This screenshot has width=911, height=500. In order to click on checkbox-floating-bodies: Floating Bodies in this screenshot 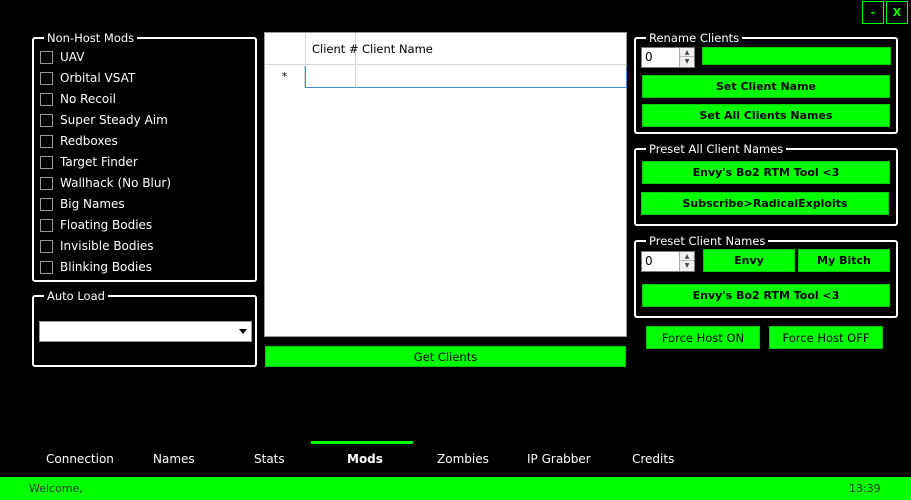, I will do `click(96, 225)`.